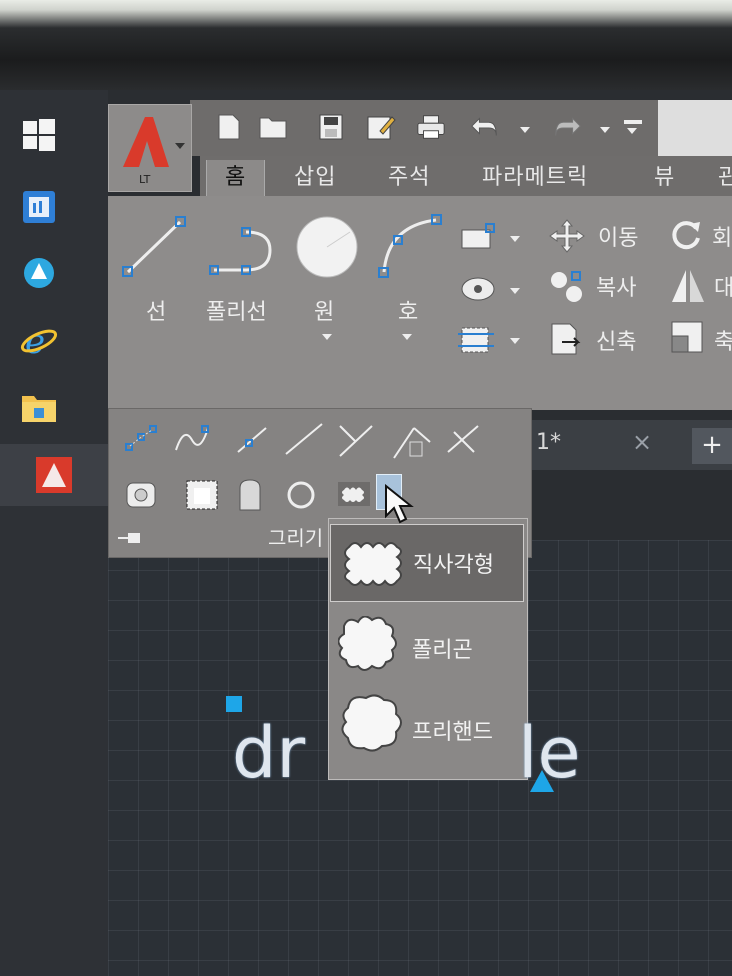  I want to click on ray-tool-icon, so click(252, 440).